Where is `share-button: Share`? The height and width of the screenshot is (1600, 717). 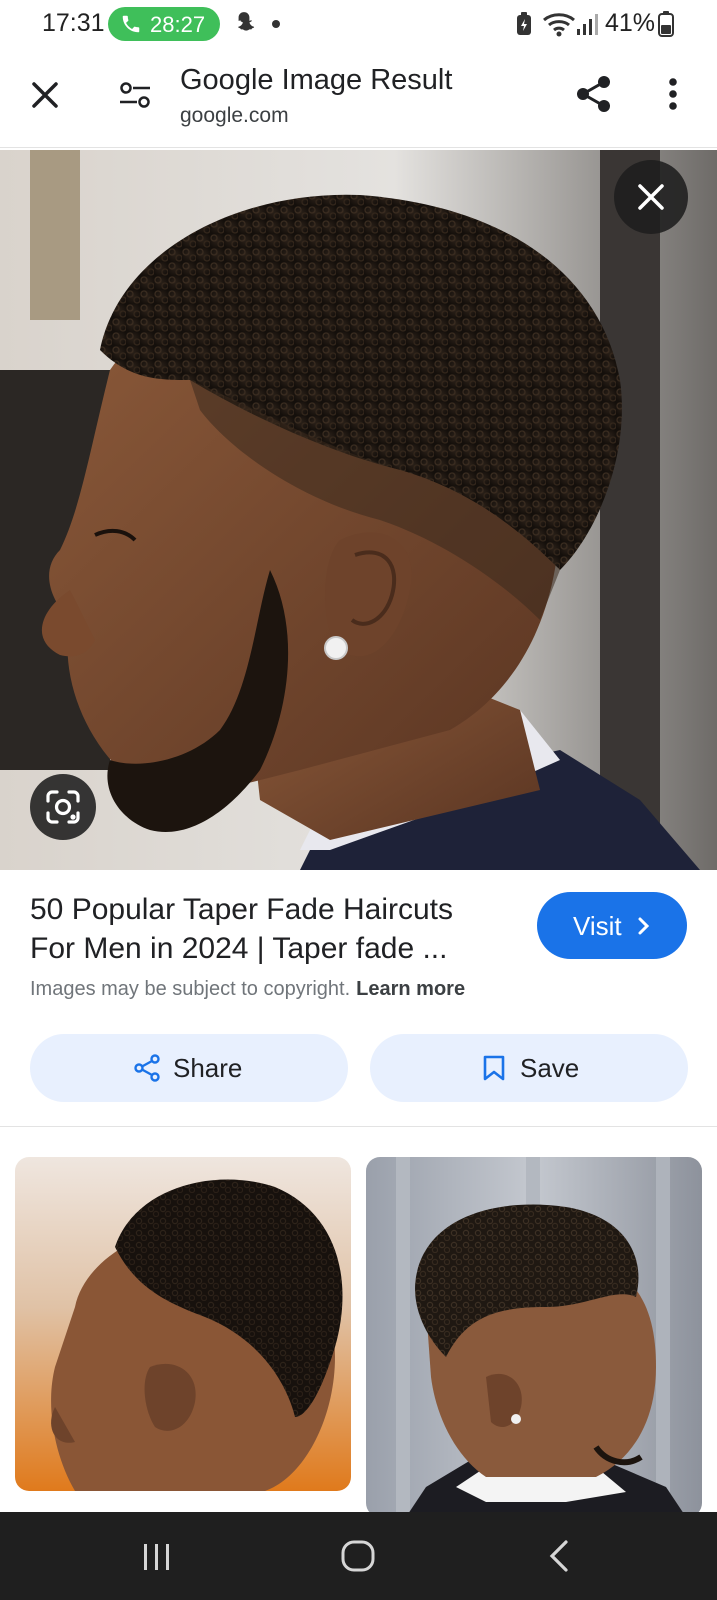 share-button: Share is located at coordinates (189, 1068).